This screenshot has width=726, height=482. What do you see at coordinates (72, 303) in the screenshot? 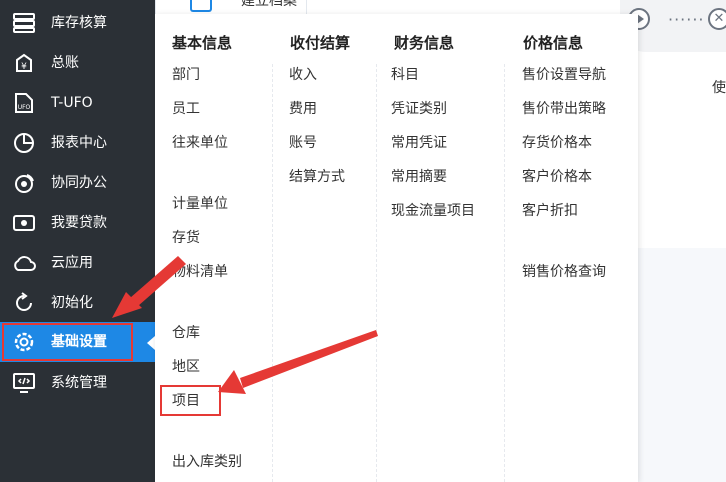
I see `sidebar-item-label: 初始化` at bounding box center [72, 303].